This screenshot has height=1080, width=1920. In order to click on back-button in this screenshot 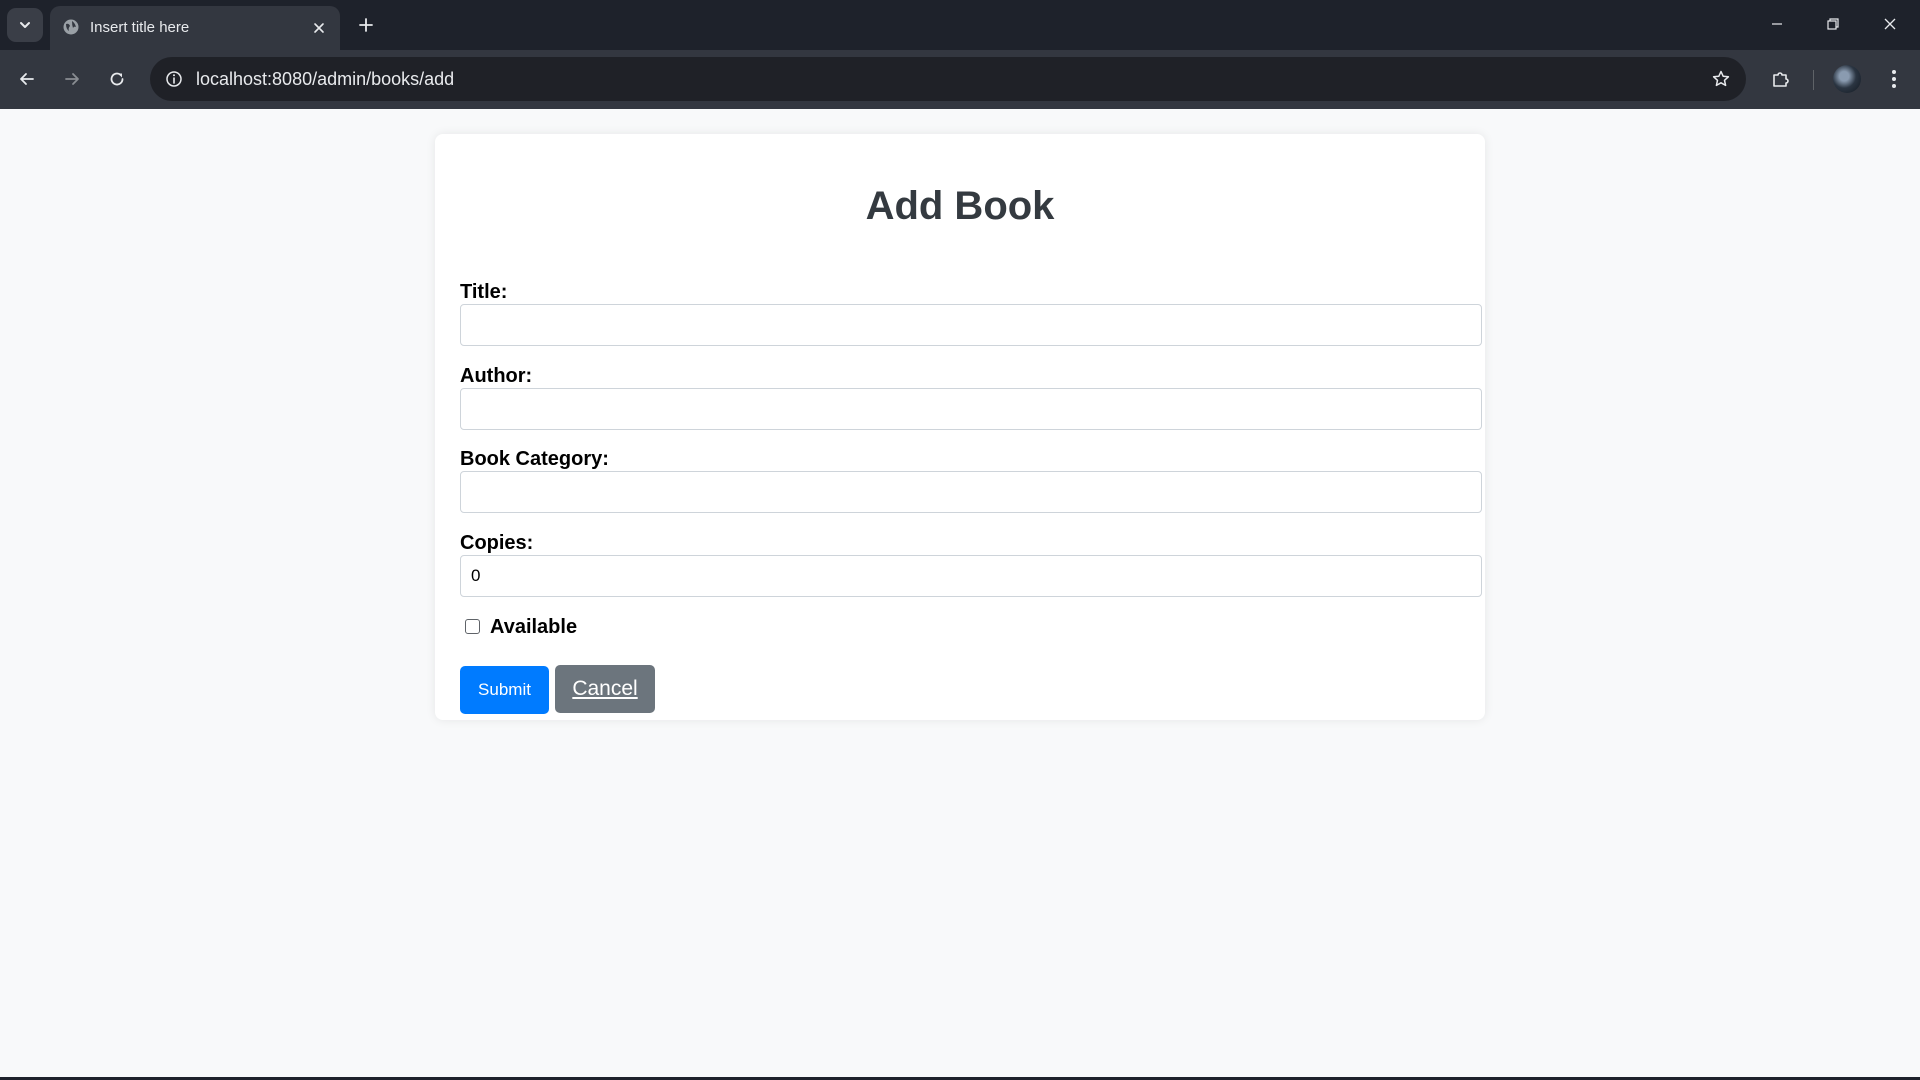, I will do `click(27, 79)`.